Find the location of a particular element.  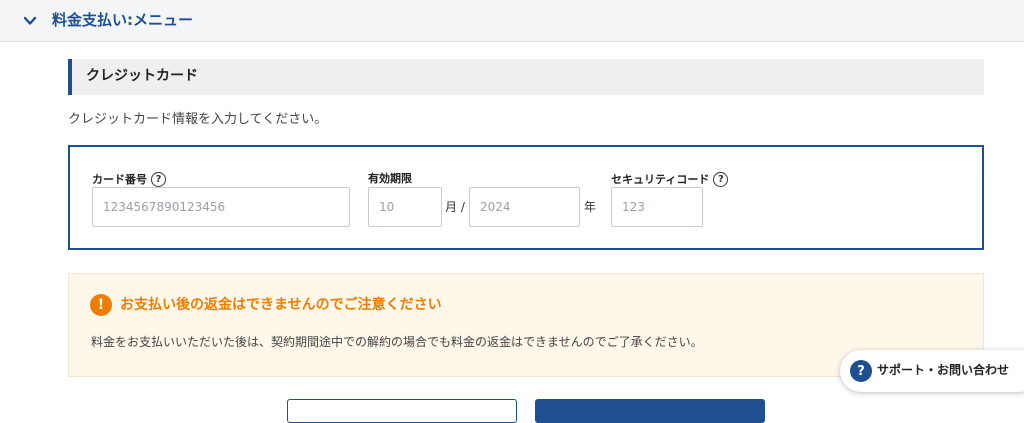

section-title: クレジットカード is located at coordinates (142, 76).